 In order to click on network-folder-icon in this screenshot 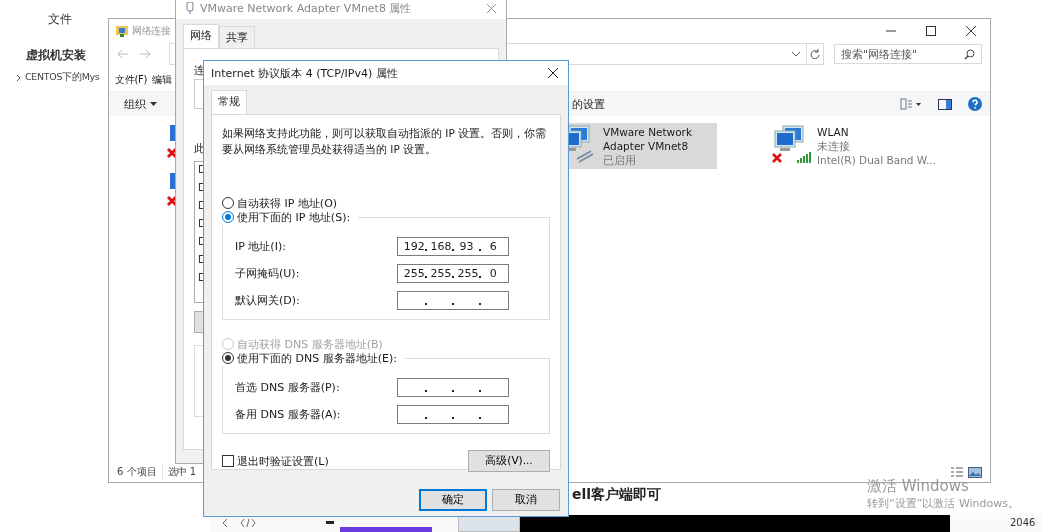, I will do `click(122, 31)`.